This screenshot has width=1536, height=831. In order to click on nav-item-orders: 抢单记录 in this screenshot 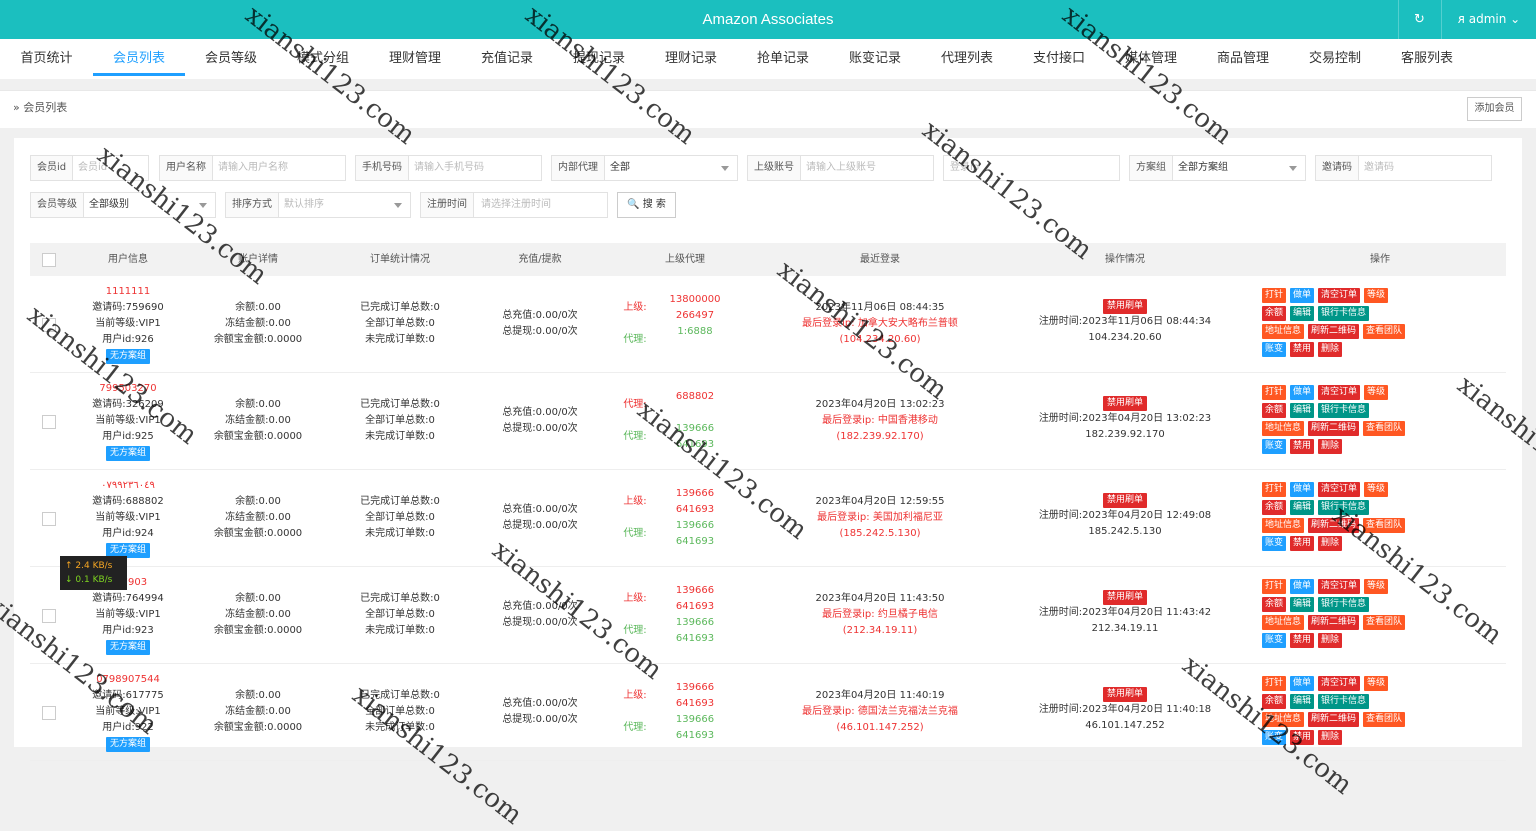, I will do `click(783, 59)`.